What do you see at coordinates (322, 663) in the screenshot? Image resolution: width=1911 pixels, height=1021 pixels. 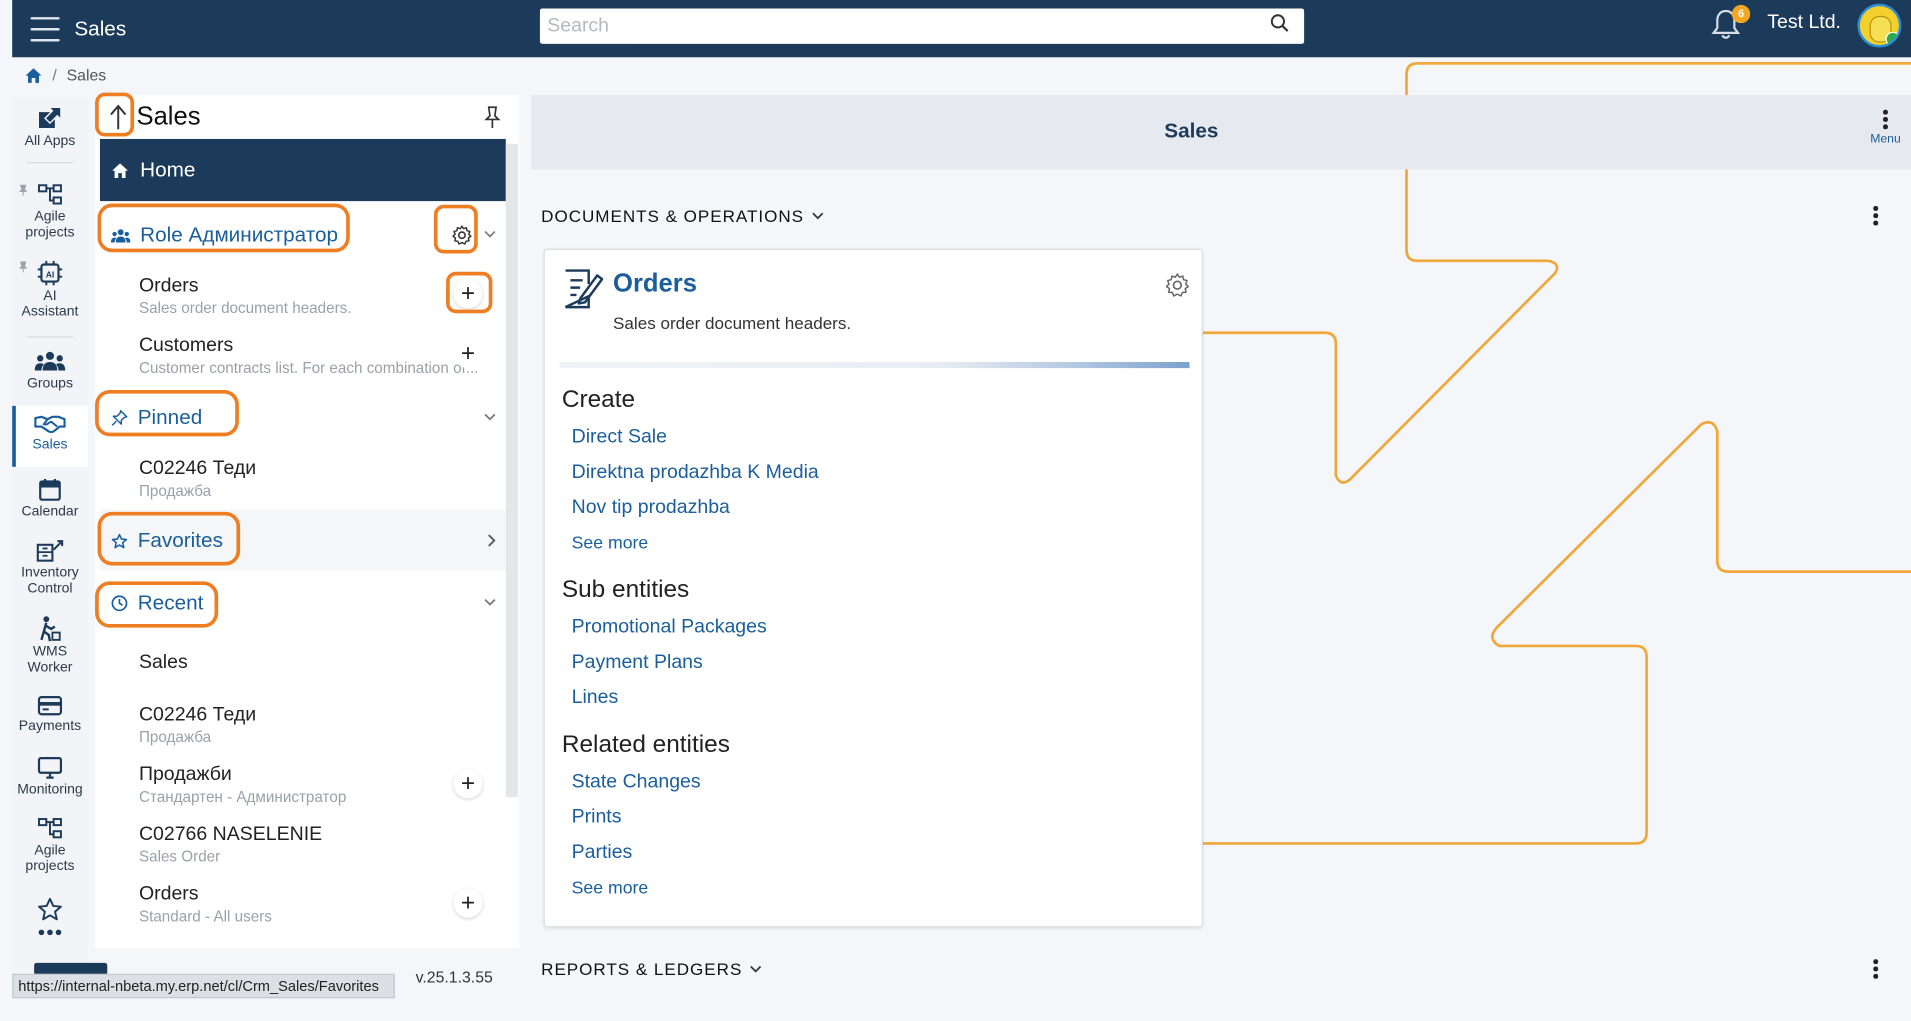 I see `nav-item-recent: Sales` at bounding box center [322, 663].